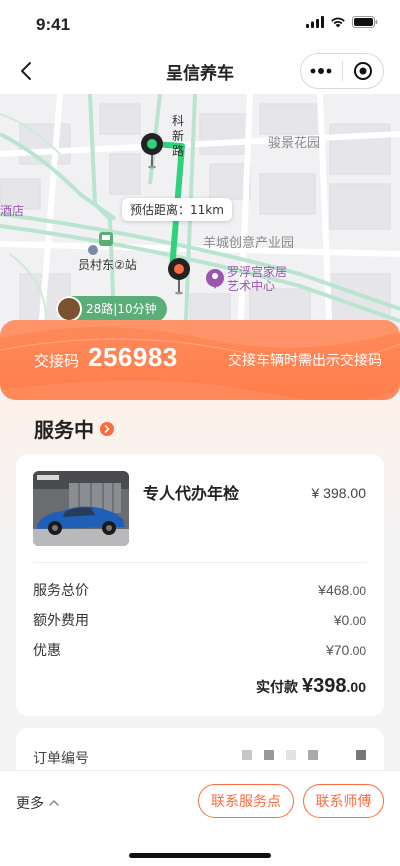 The image size is (400, 866). What do you see at coordinates (107, 428) in the screenshot?
I see `chevron-right-icon` at bounding box center [107, 428].